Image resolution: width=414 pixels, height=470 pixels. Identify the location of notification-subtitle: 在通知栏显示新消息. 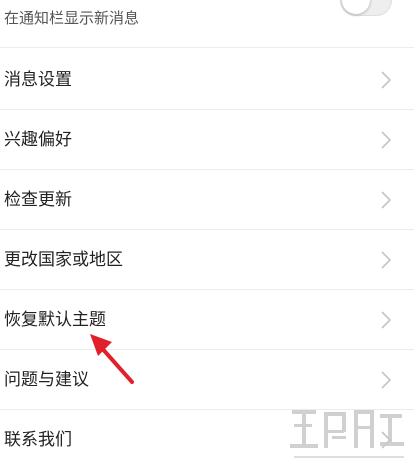
(72, 18).